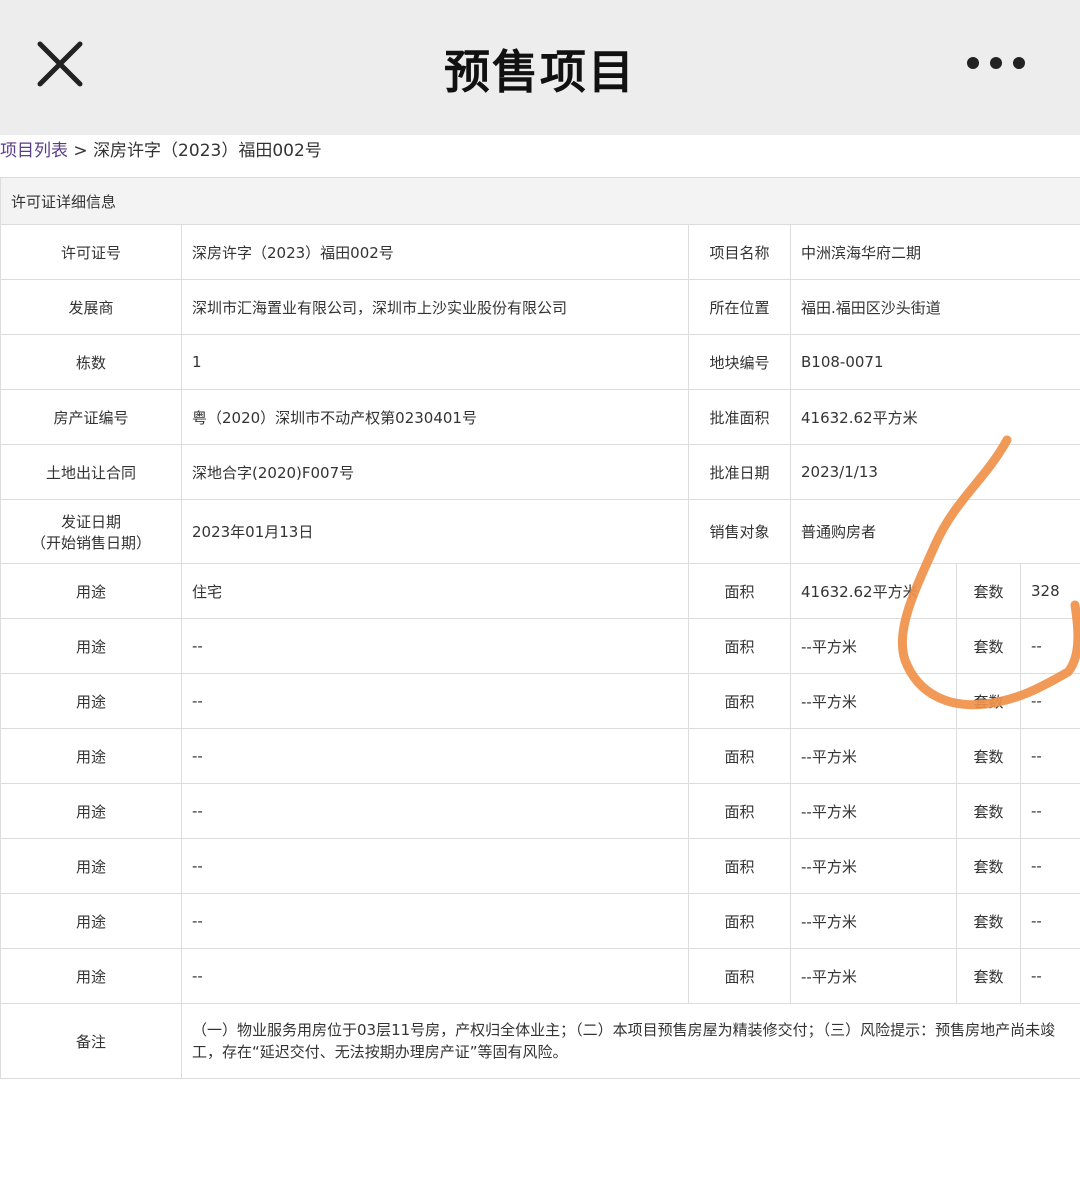 The image size is (1080, 1202). Describe the element at coordinates (207, 151) in the screenshot. I see `breadcrumb-current: 深房许字（2023）福田002号` at that location.